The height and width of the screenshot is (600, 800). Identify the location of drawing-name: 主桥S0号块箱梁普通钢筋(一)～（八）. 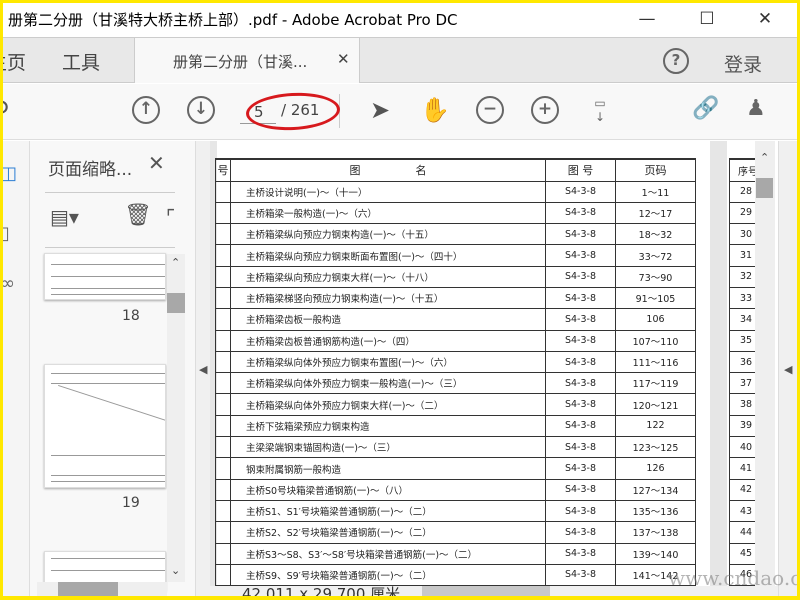
(388, 489).